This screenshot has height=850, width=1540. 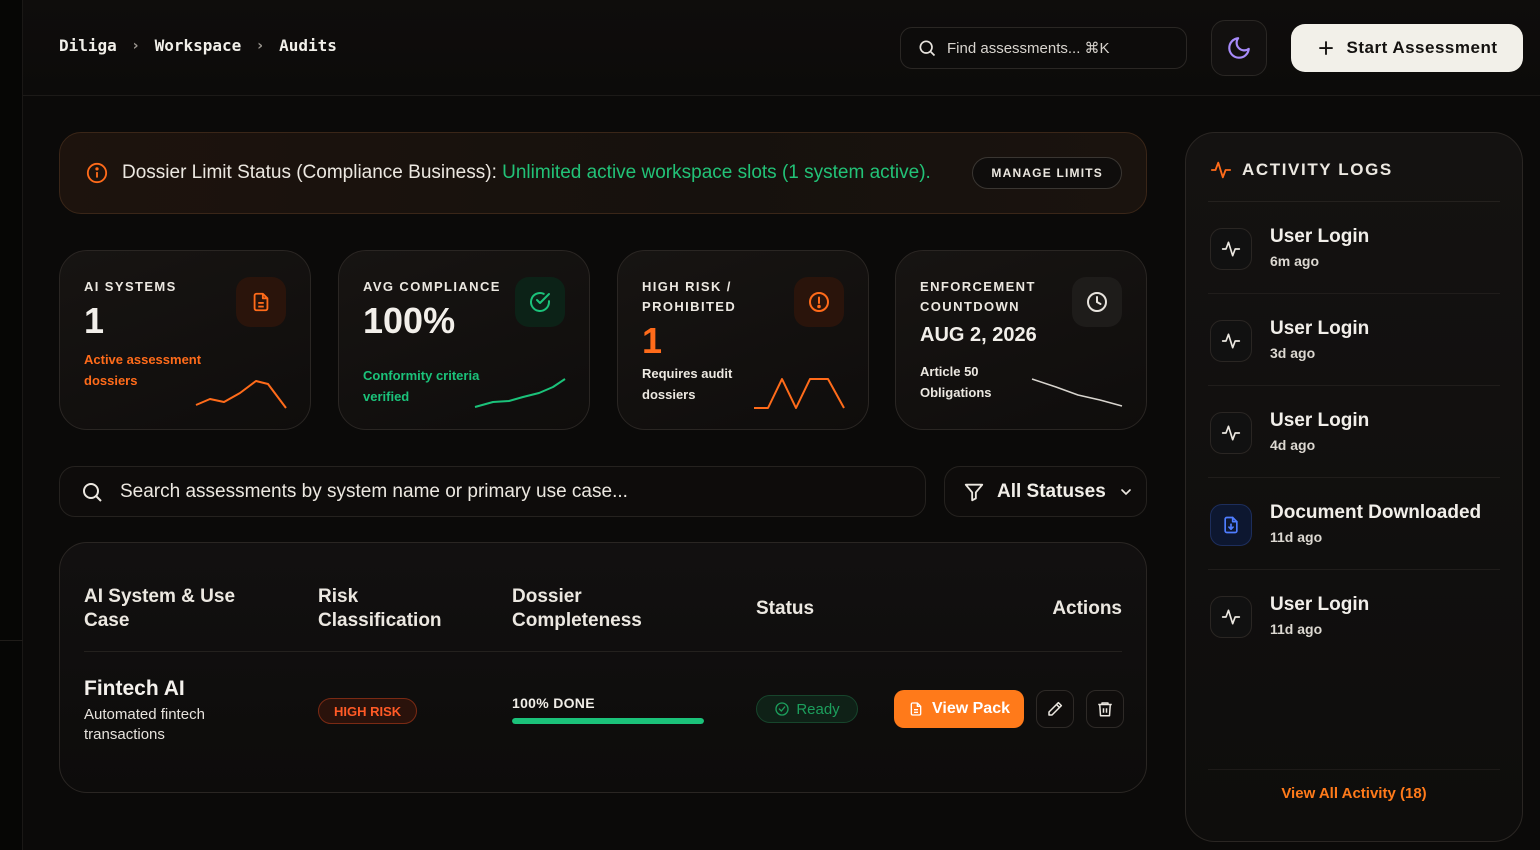 What do you see at coordinates (689, 296) in the screenshot?
I see `stat-label: HIGH RISK / PROHIBITED` at bounding box center [689, 296].